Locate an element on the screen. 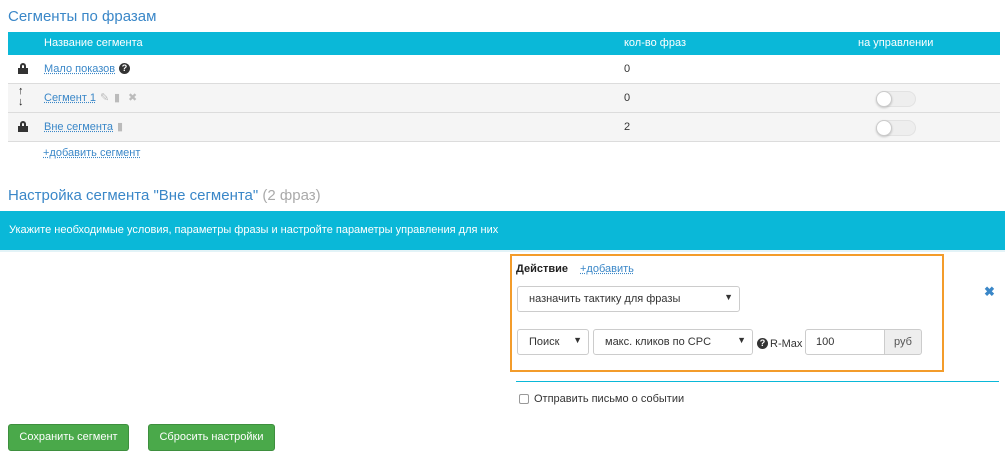 This screenshot has height=457, width=1005. column-header-managed: на управлении is located at coordinates (896, 43).